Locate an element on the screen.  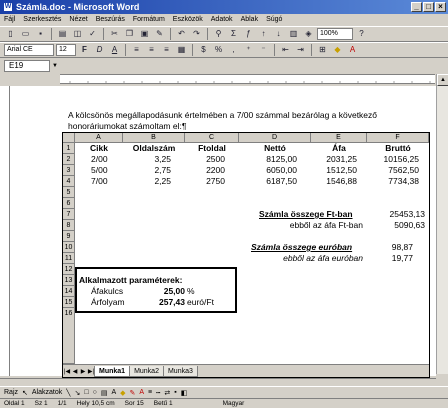
cut-icon: ✂ is located at coordinates (114, 34).